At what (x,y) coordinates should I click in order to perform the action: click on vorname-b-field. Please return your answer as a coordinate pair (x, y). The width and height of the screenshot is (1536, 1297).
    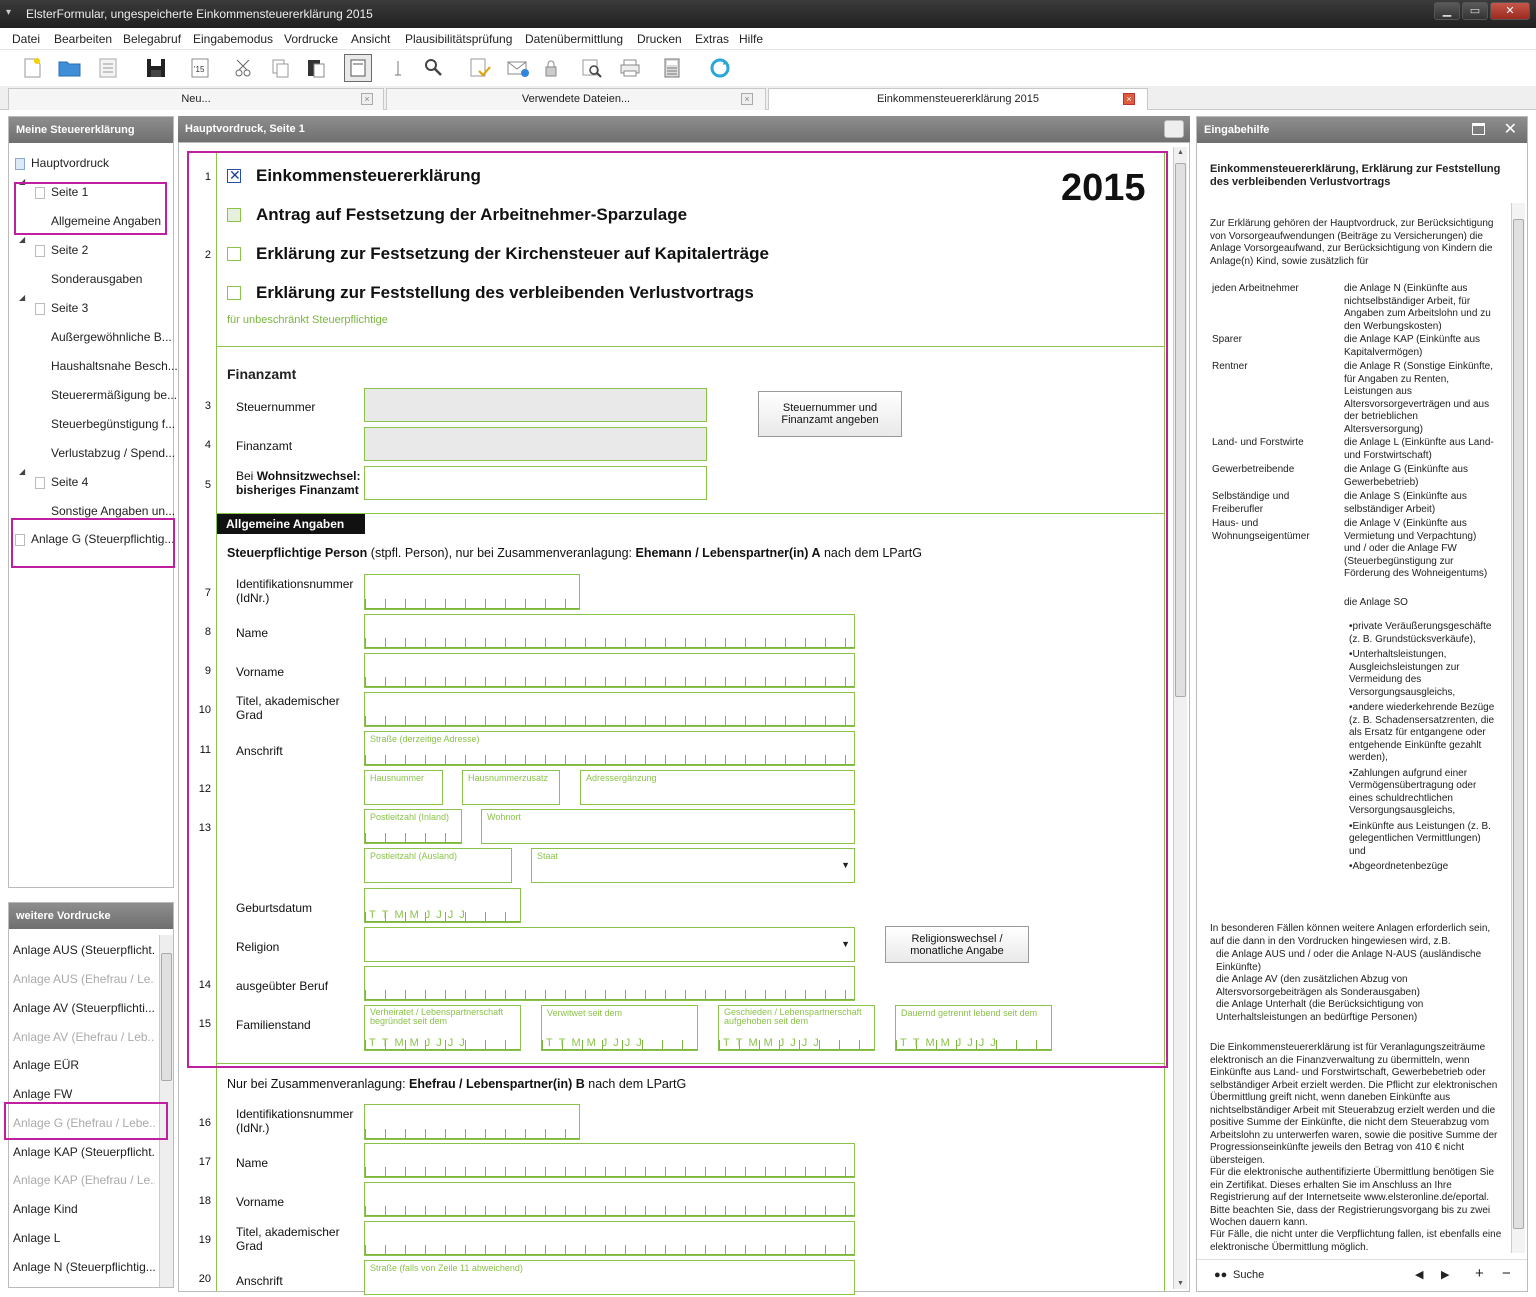
    Looking at the image, I should click on (609, 1199).